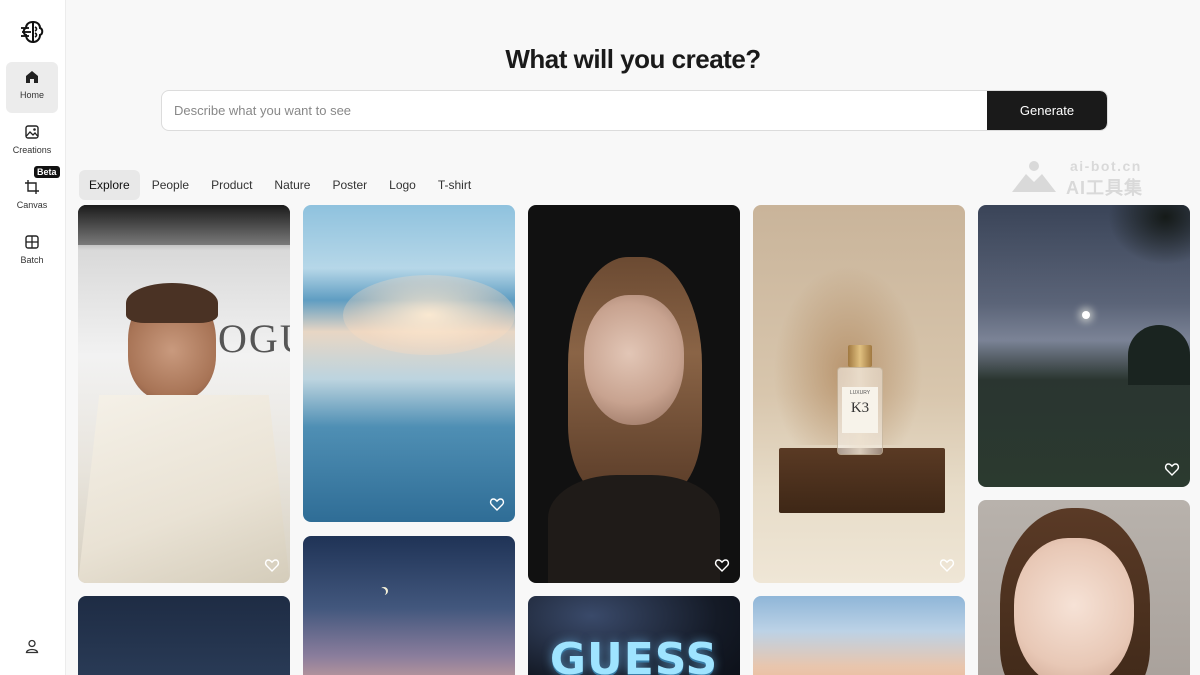  I want to click on sidebar-item-label: Creations, so click(32, 150).